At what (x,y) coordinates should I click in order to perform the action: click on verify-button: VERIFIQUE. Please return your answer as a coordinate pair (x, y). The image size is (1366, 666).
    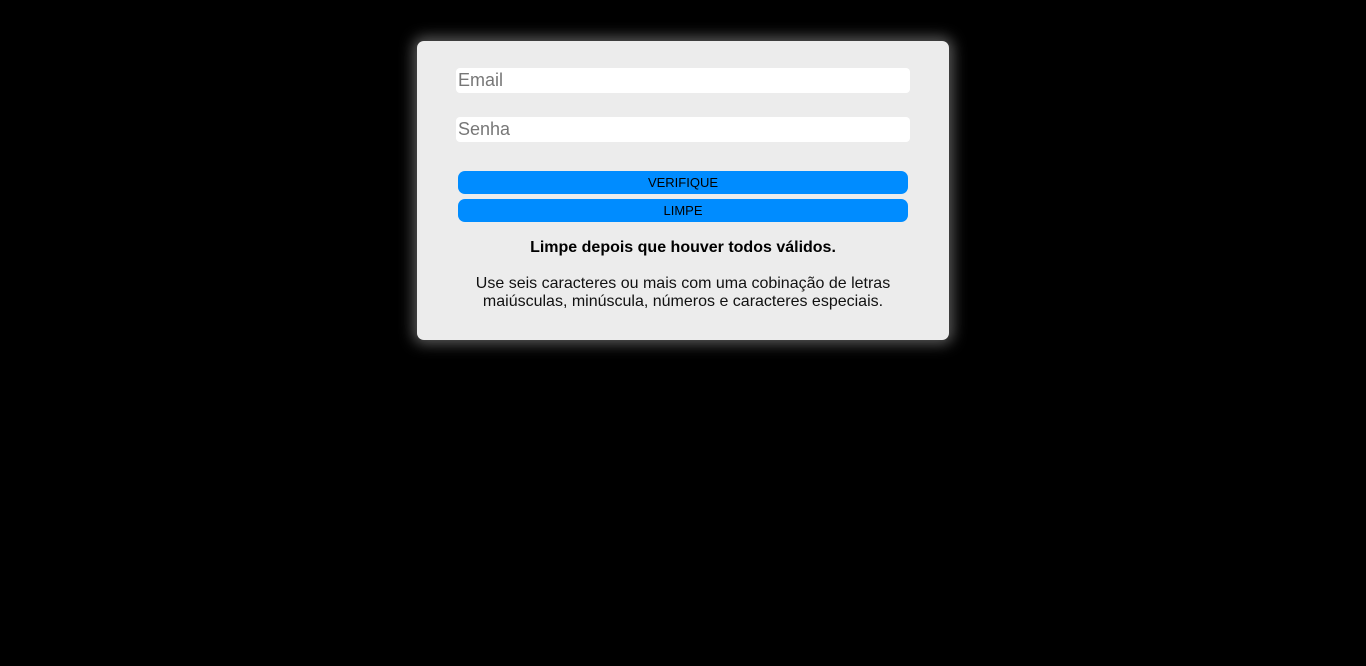
    Looking at the image, I should click on (683, 182).